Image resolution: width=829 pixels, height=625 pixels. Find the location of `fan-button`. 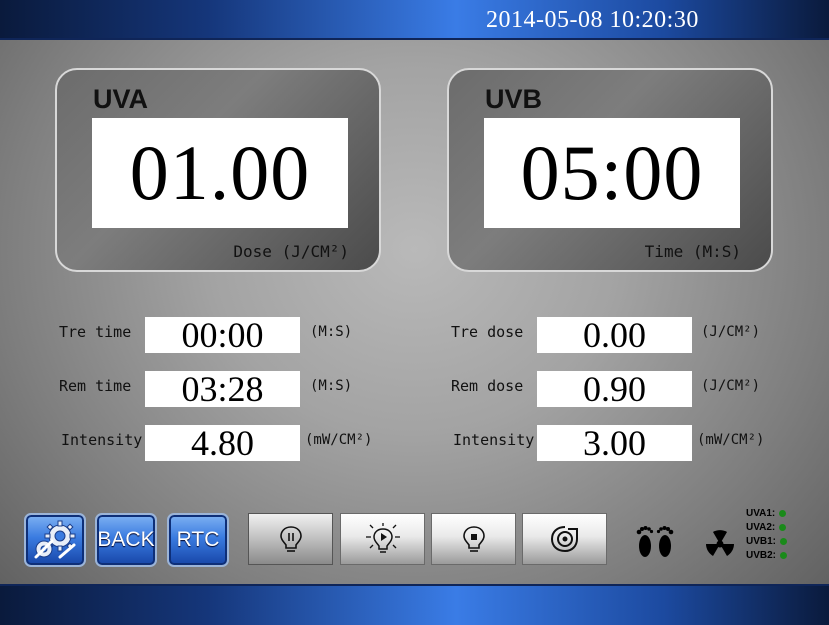

fan-button is located at coordinates (564, 539).